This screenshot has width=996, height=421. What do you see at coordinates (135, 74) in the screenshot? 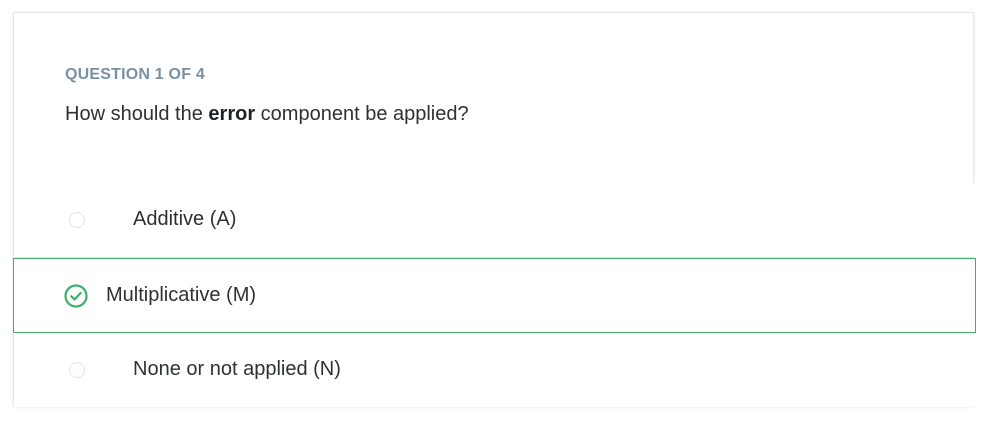
I see `question-counter: QUESTION 1 OF 4` at bounding box center [135, 74].